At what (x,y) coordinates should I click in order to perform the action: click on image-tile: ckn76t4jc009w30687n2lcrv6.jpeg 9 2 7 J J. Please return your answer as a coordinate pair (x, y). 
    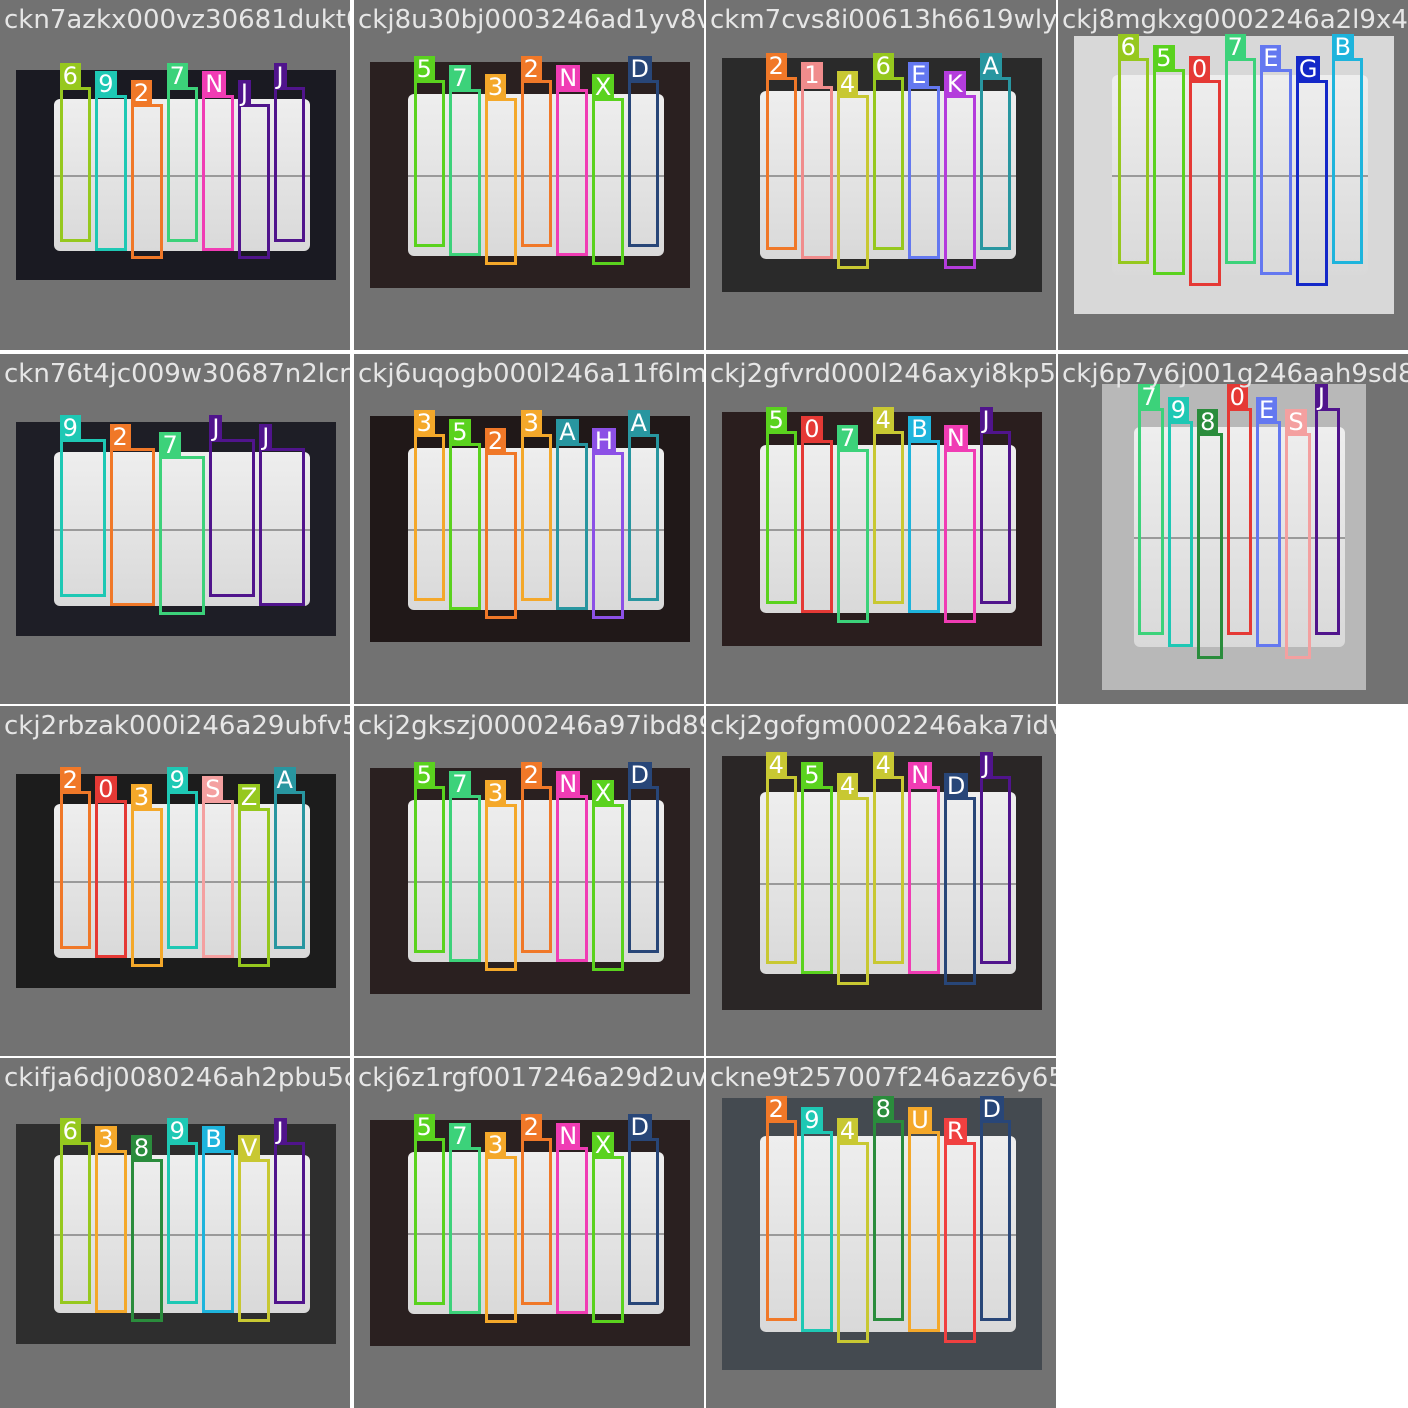
    Looking at the image, I should click on (175, 529).